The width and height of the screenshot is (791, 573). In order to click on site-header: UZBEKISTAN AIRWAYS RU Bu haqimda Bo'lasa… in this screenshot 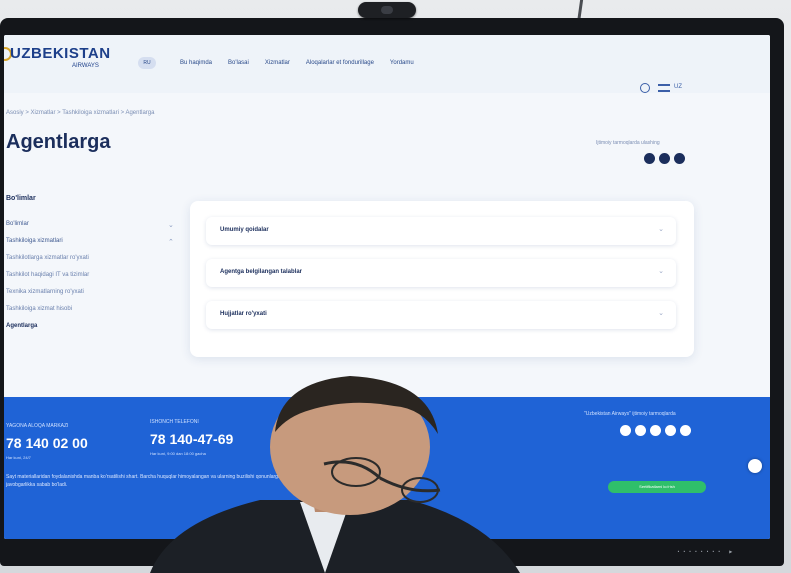, I will do `click(387, 64)`.